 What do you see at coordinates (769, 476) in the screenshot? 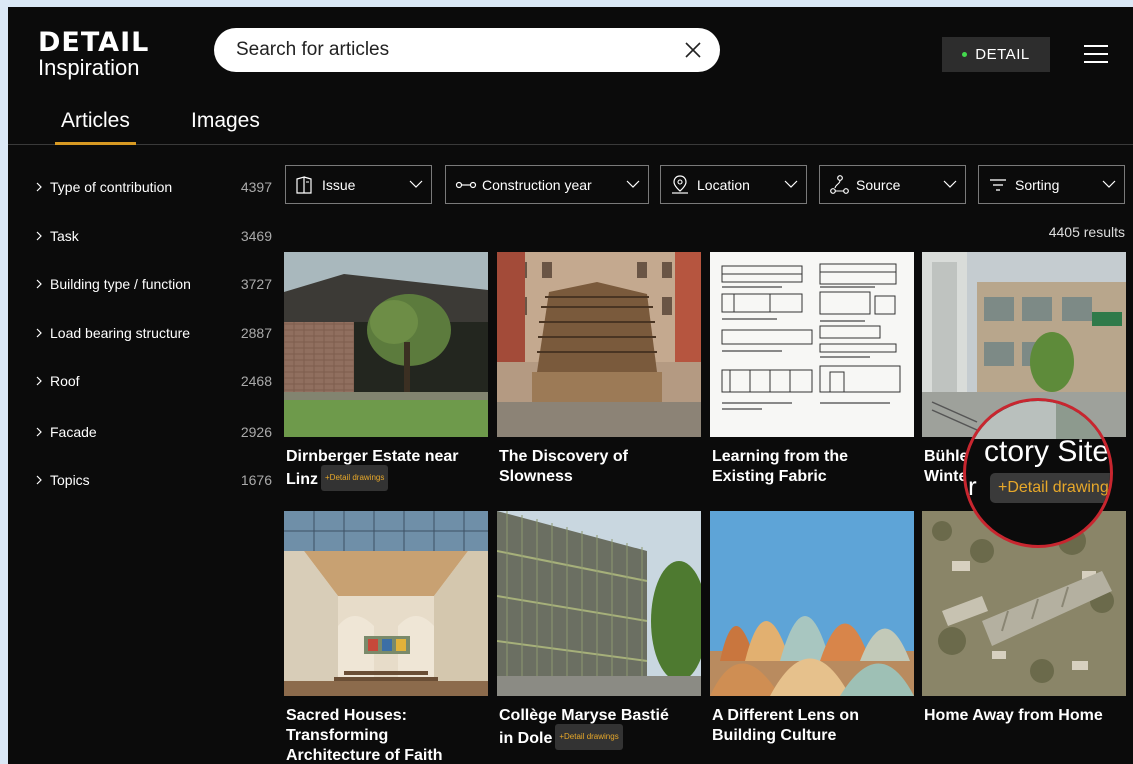
I see `article-title-line-2: Existing Fabric` at bounding box center [769, 476].